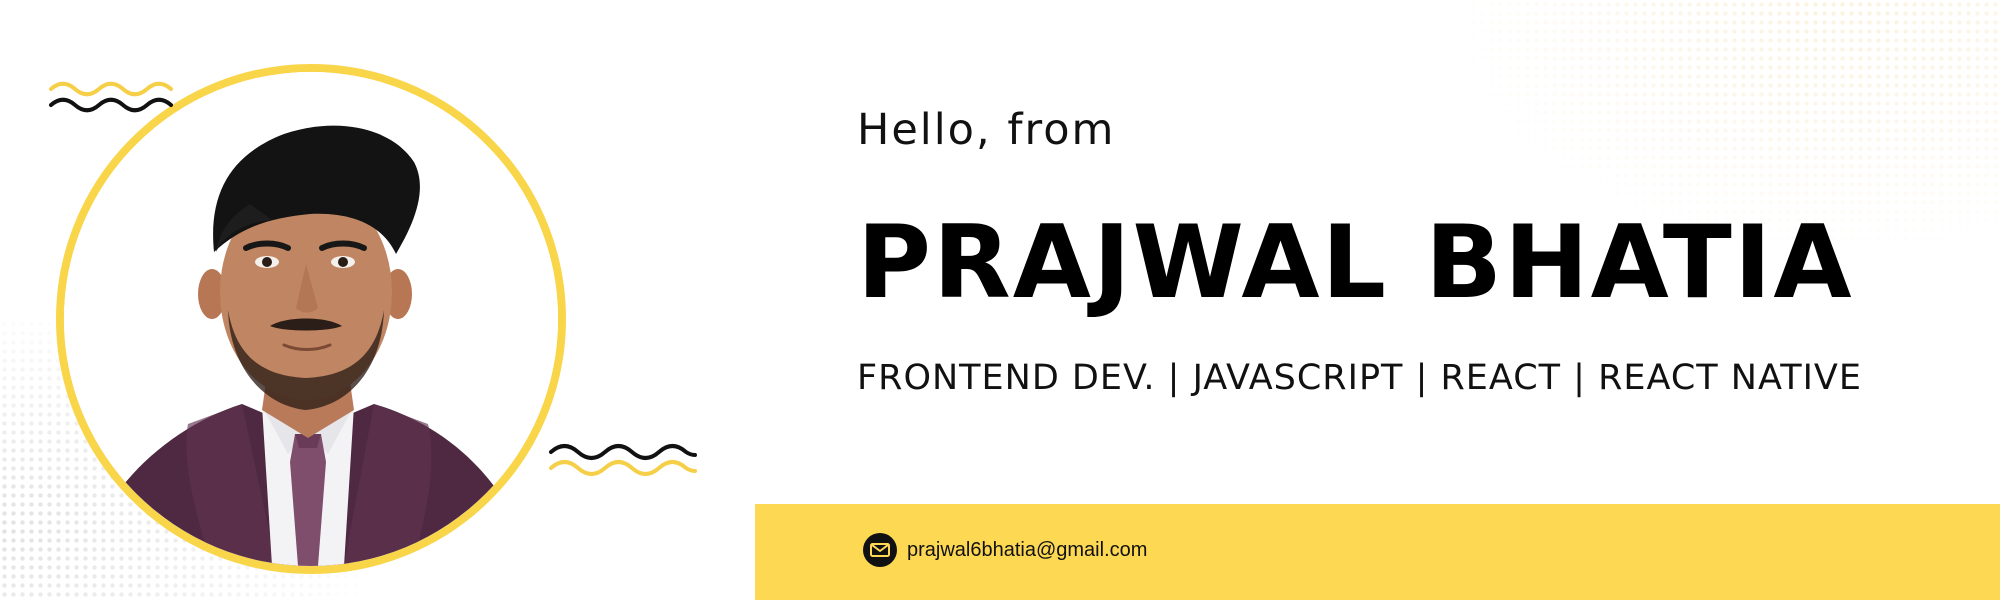 The height and width of the screenshot is (600, 2000). I want to click on squiggle-decoration-bottom-right, so click(623, 460).